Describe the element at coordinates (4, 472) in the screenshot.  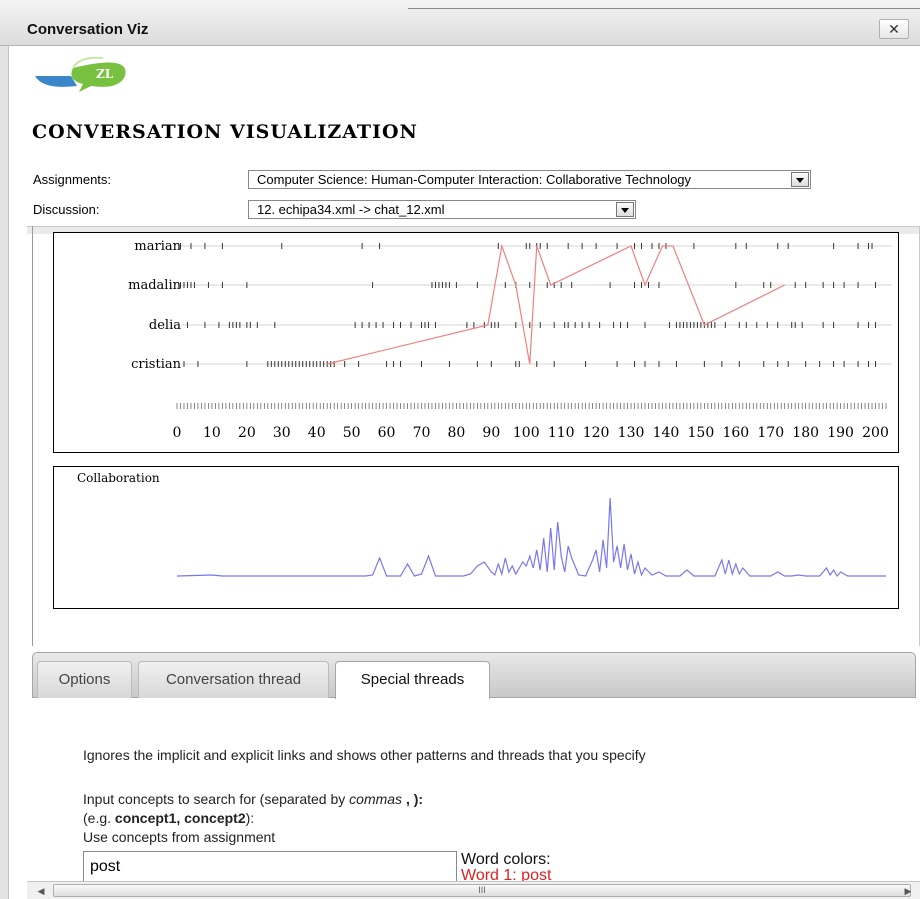
I see `left-frame-edge` at that location.